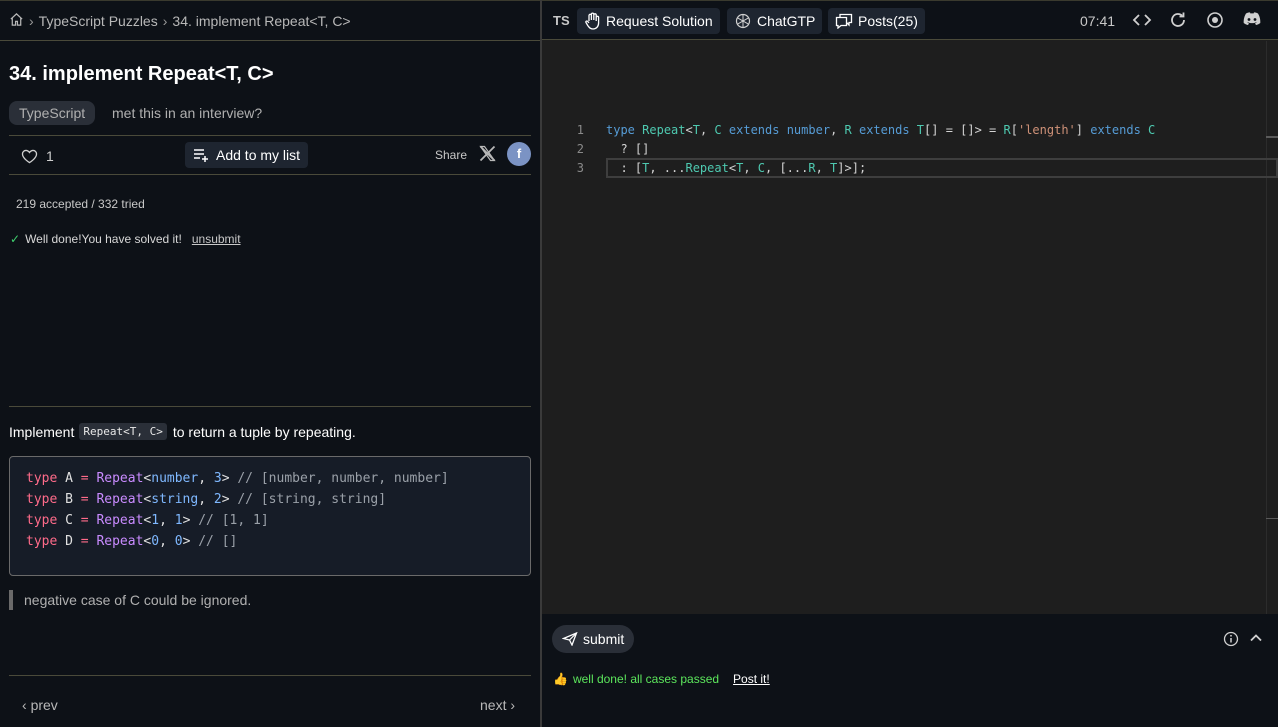 The height and width of the screenshot is (727, 1278). I want to click on hand-icon, so click(592, 21).